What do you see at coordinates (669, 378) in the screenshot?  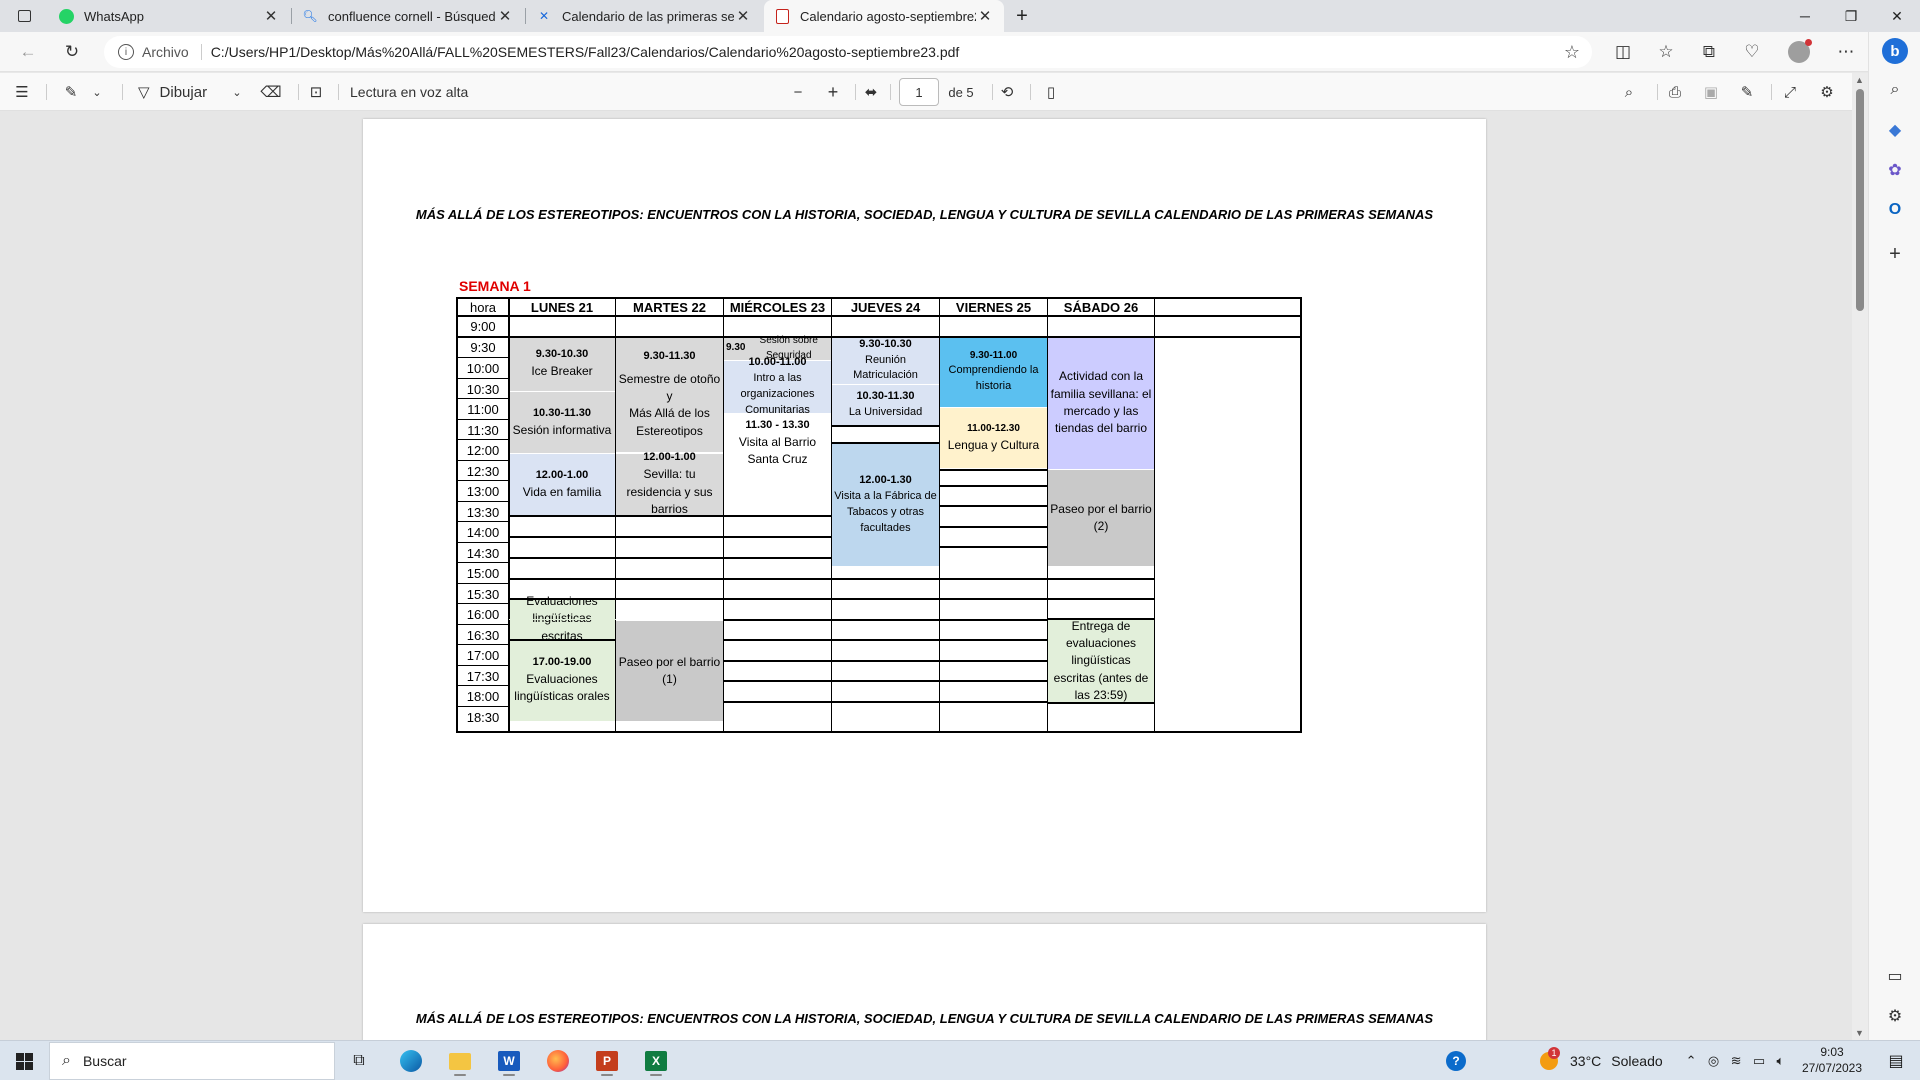 I see `event-text: Semestre de otoño` at bounding box center [669, 378].